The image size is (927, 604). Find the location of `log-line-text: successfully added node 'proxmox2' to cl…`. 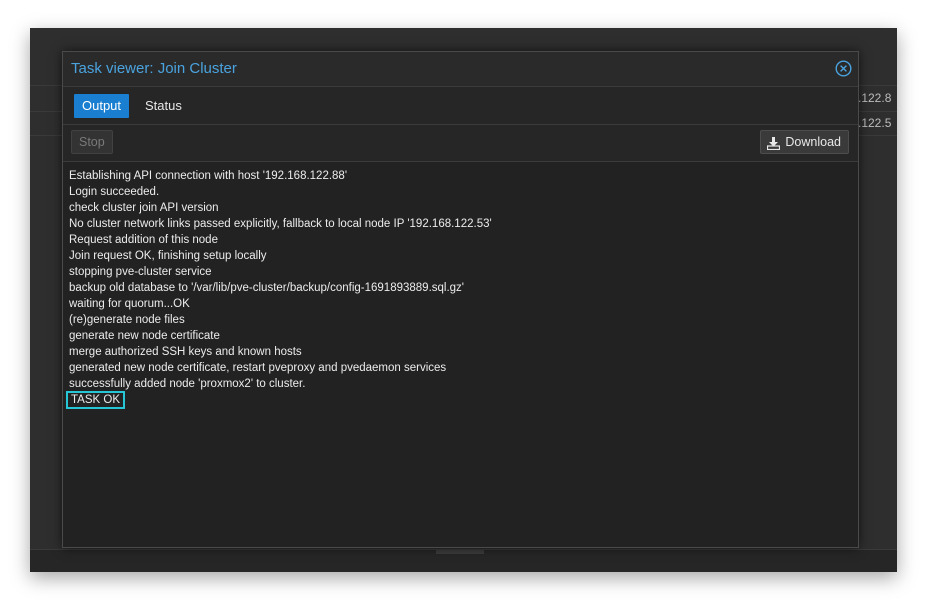

log-line-text: successfully added node 'proxmox2' to cl… is located at coordinates (187, 384).